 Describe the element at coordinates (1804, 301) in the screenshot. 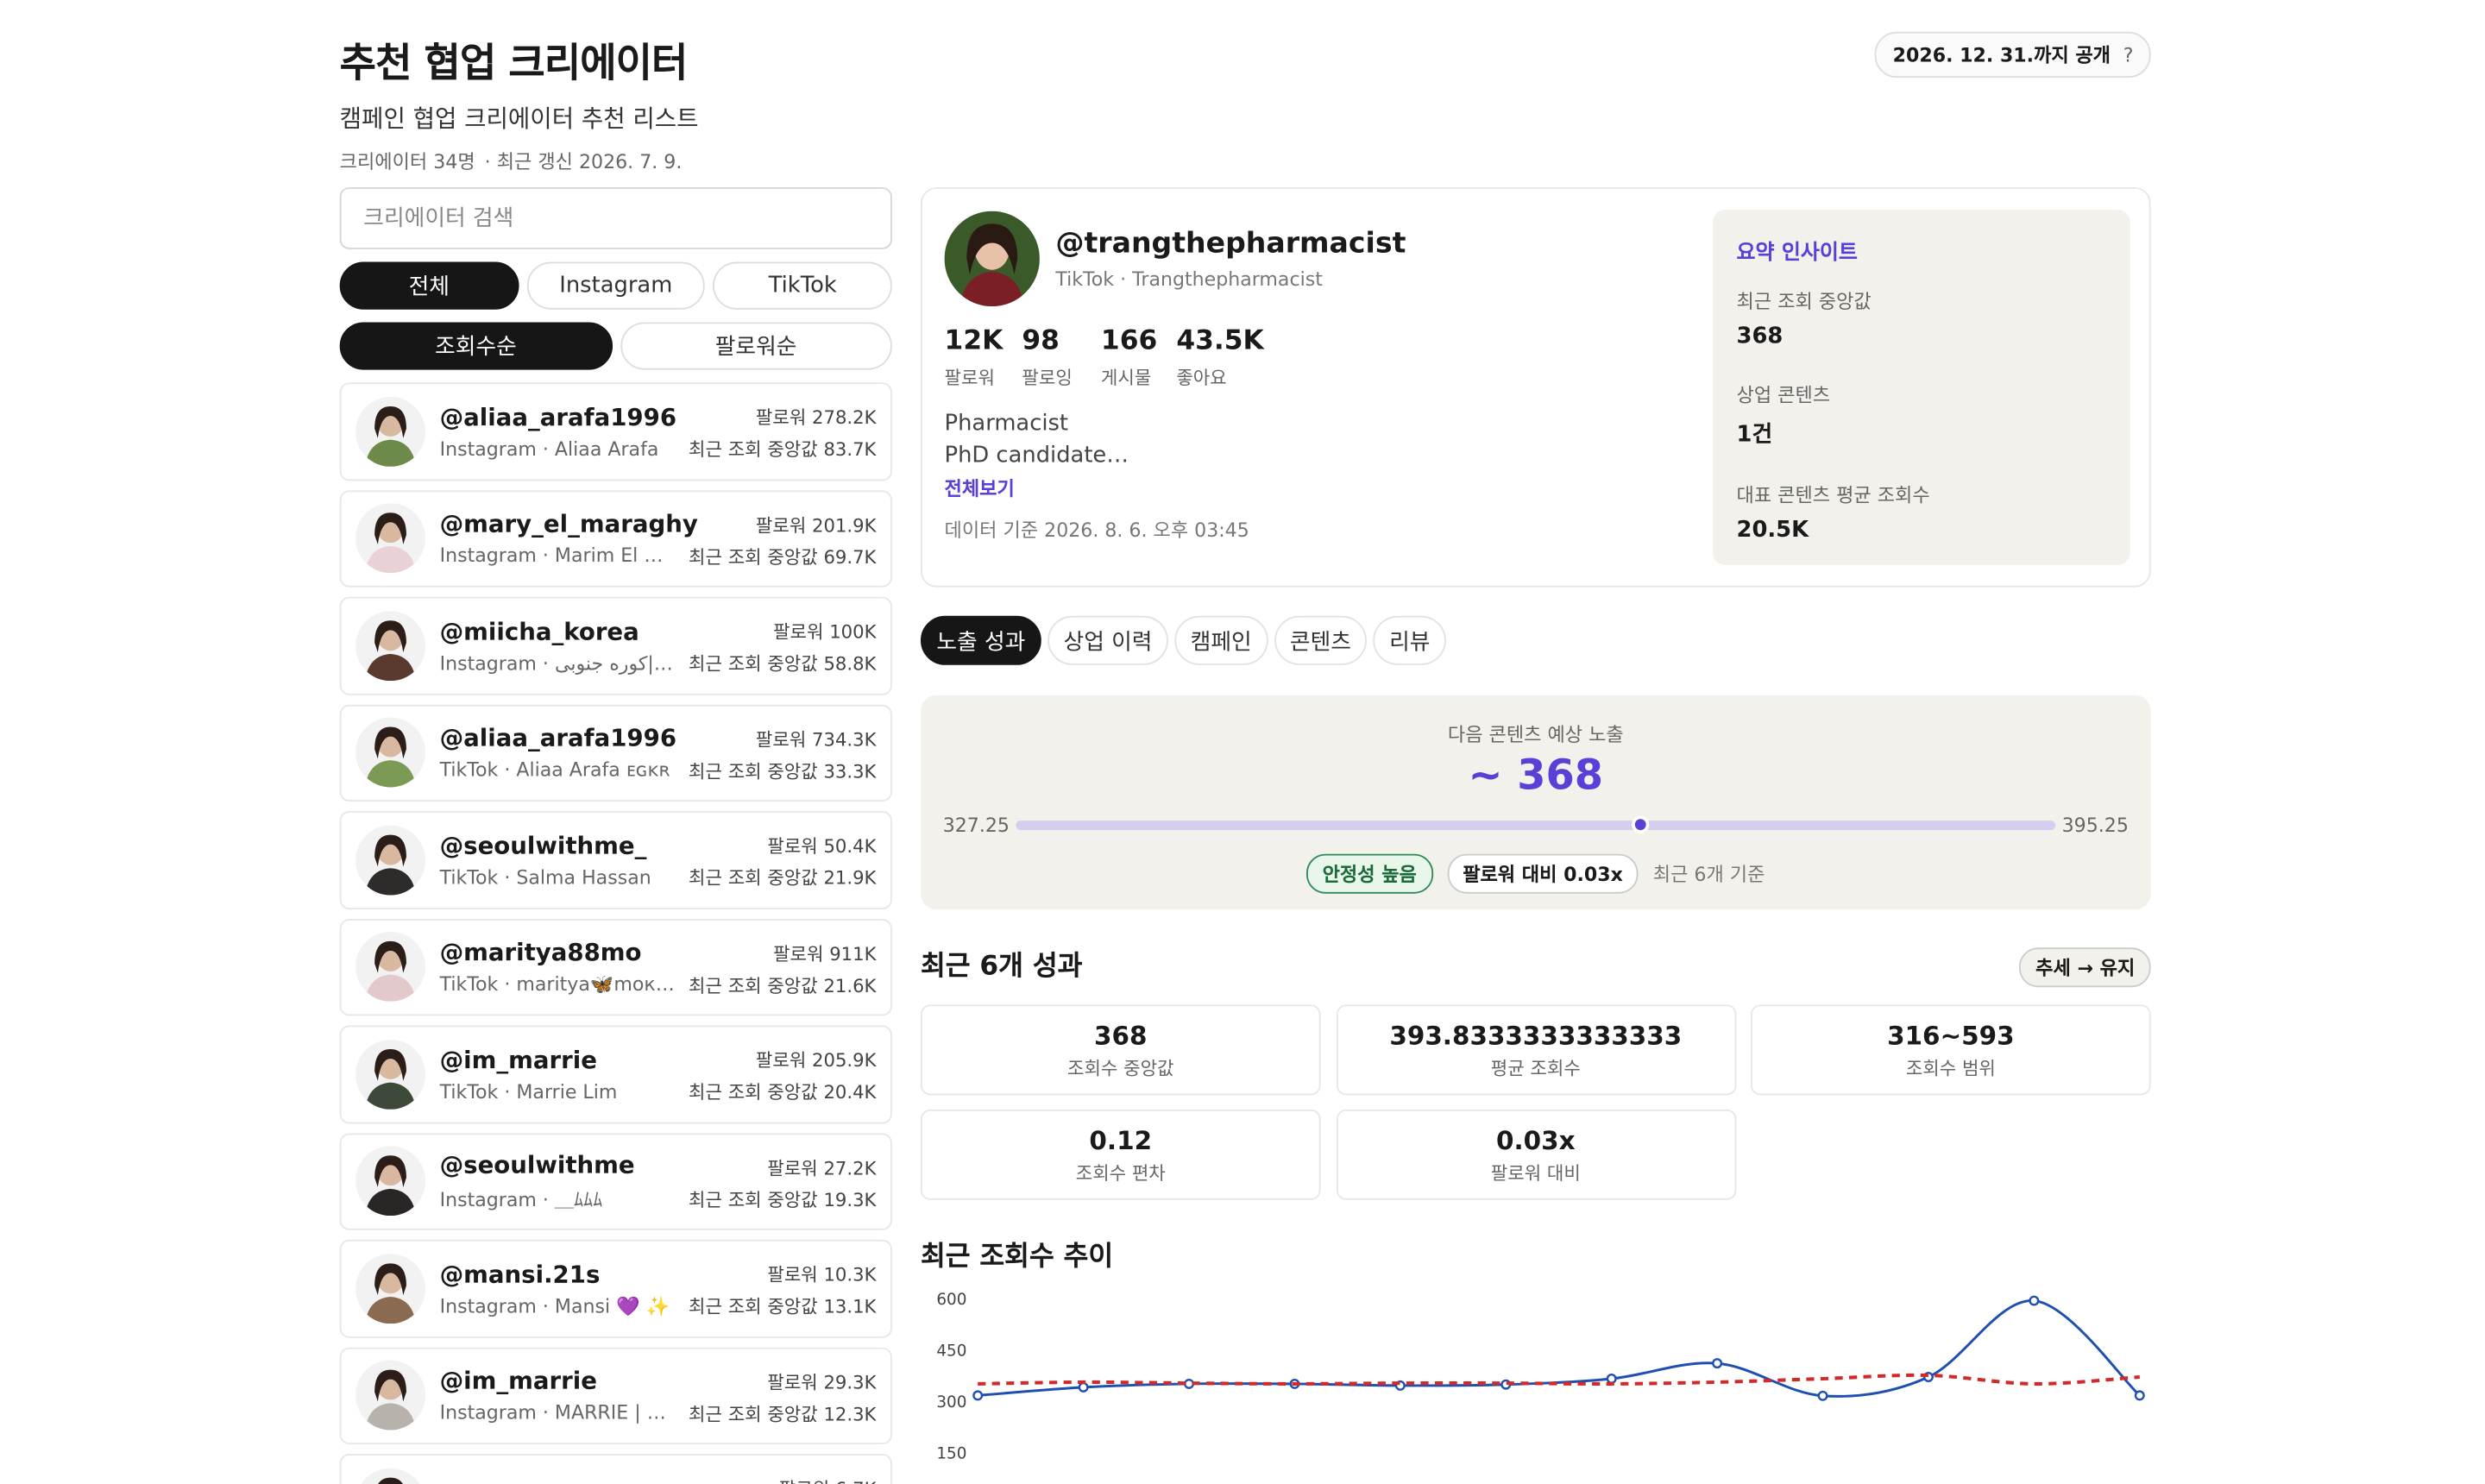

I see `insight-label: 최근 조회 중앙값` at that location.